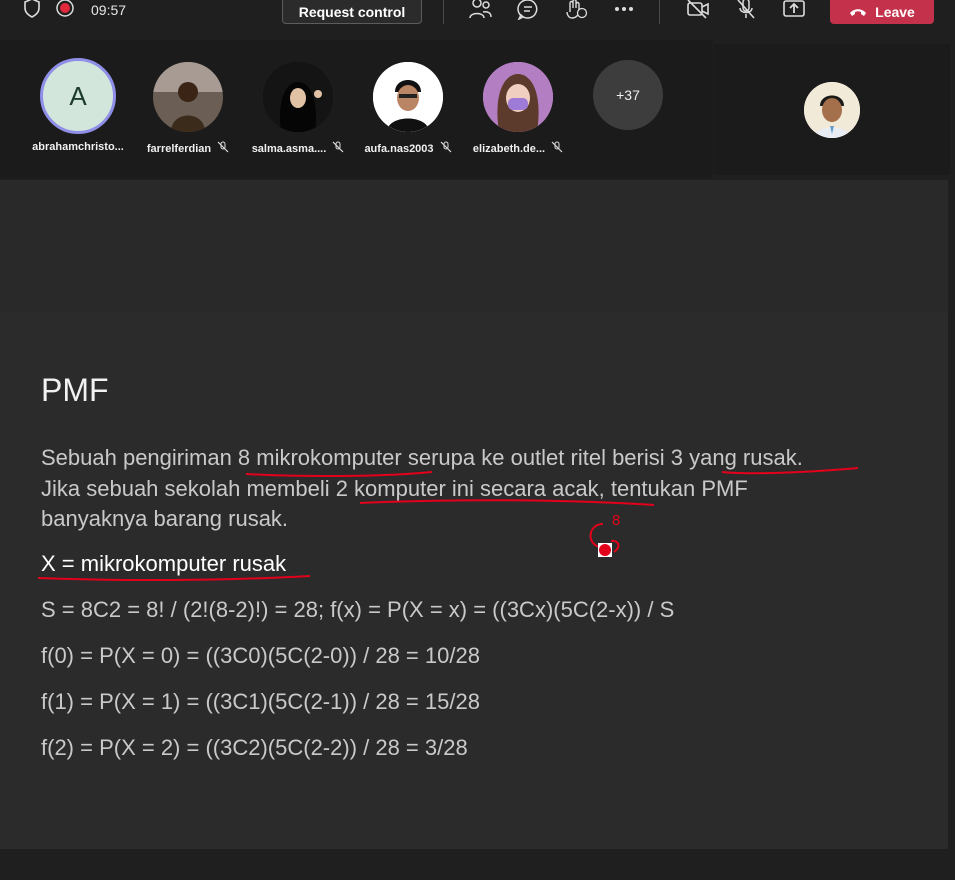  I want to click on ink-annotation-text: 8, so click(616, 520).